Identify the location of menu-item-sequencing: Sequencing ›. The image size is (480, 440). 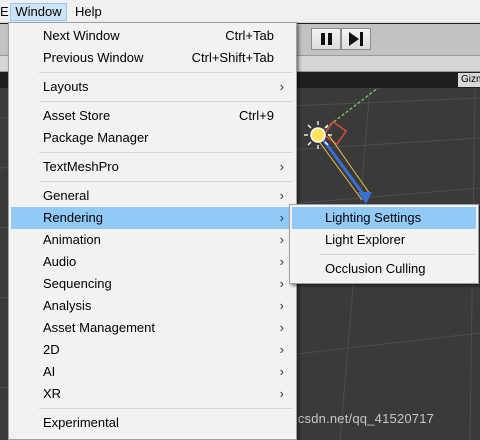
(152, 284).